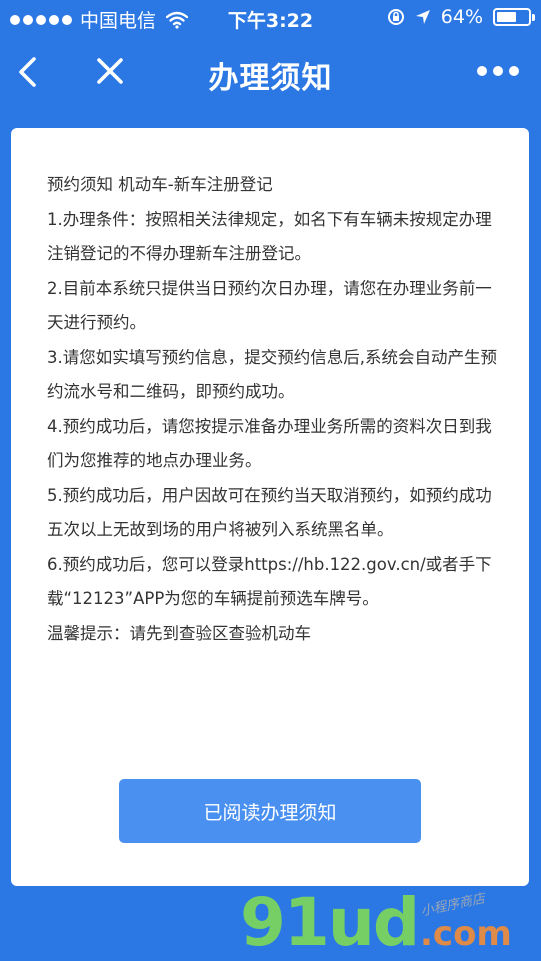 The width and height of the screenshot is (541, 961). What do you see at coordinates (179, 633) in the screenshot?
I see `notice-tip: 温馨提示：请先到查验区查验机动车` at bounding box center [179, 633].